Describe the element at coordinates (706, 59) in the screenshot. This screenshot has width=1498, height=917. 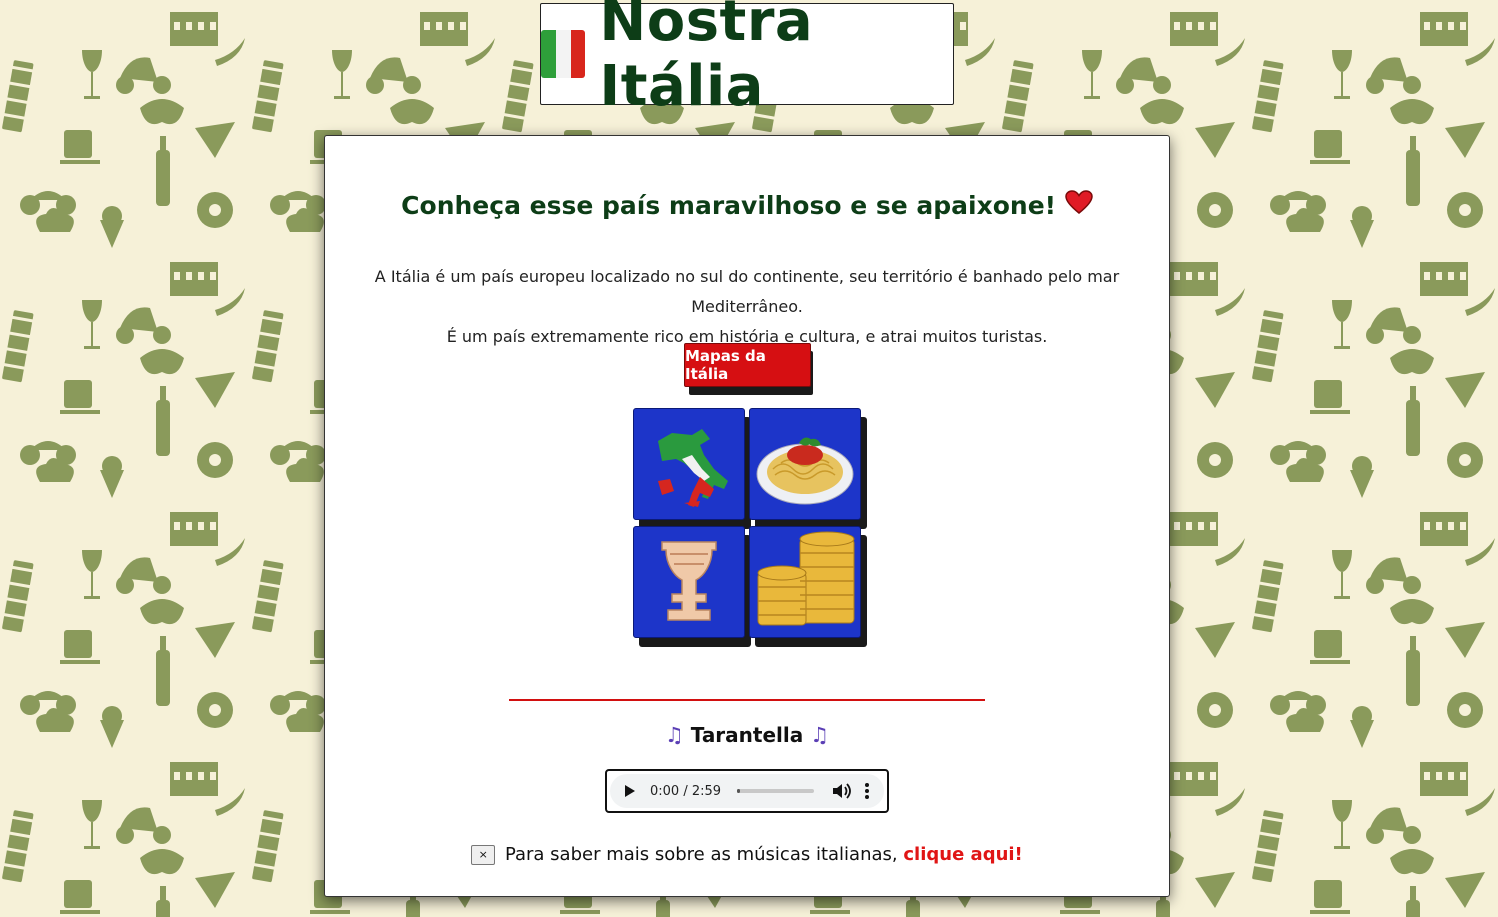
I see `site-title: Nostra Itália` at that location.